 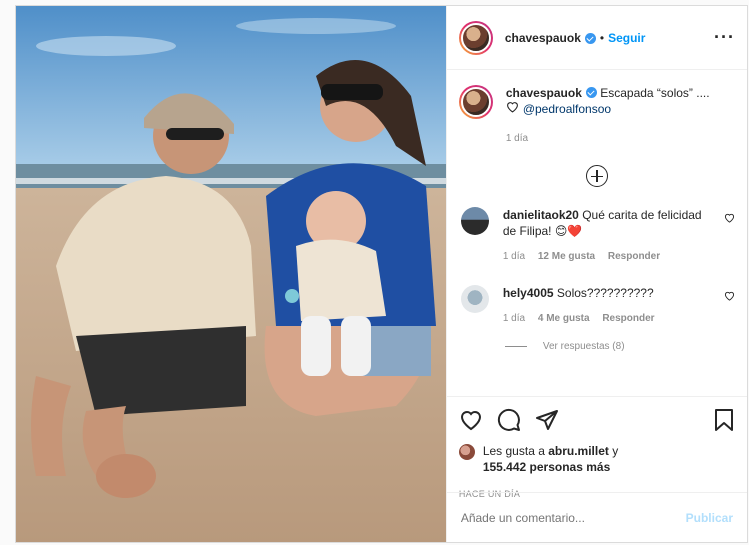 I want to click on add-comment-input, so click(x=573, y=517).